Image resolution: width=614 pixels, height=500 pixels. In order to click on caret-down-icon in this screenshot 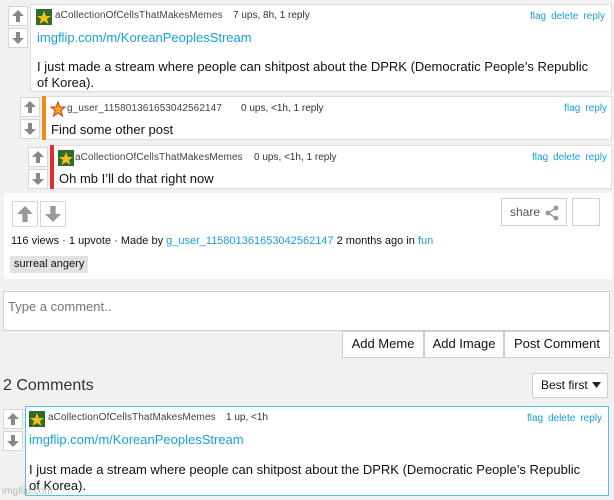, I will do `click(596, 385)`.